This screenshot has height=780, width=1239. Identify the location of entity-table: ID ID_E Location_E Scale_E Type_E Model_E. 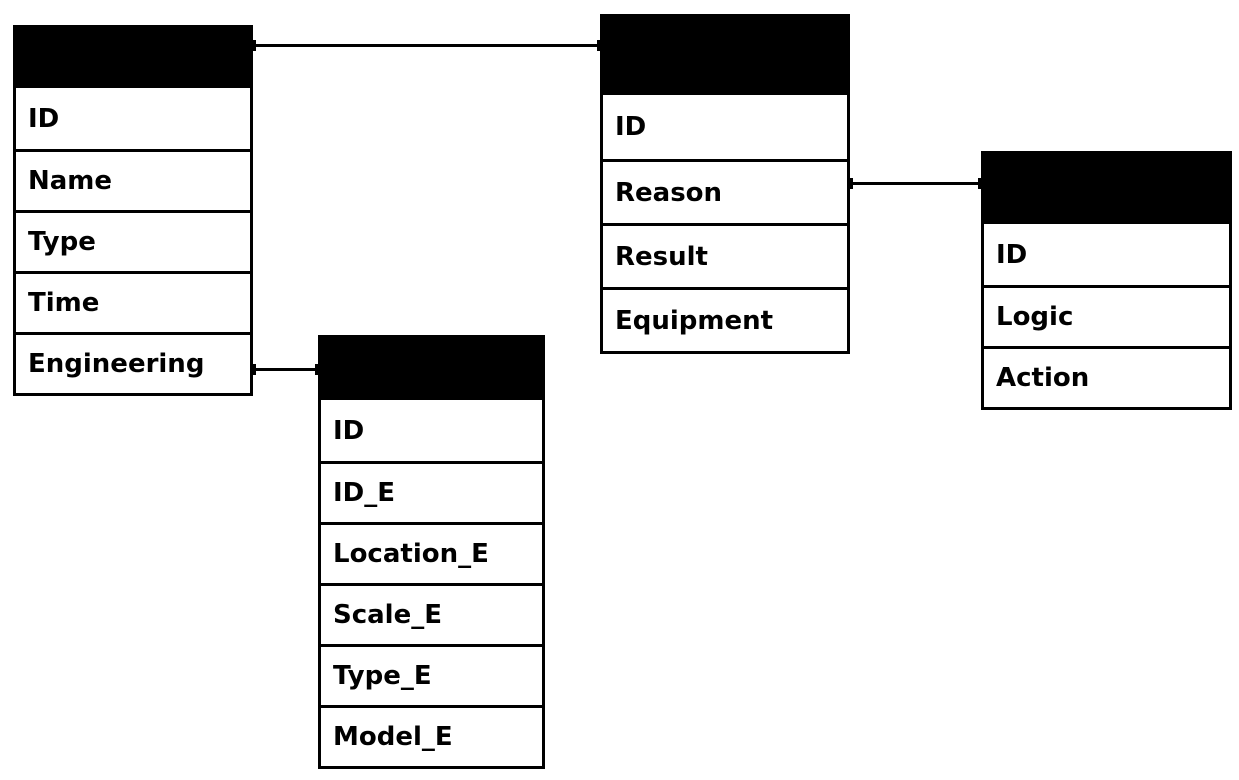
(431, 552).